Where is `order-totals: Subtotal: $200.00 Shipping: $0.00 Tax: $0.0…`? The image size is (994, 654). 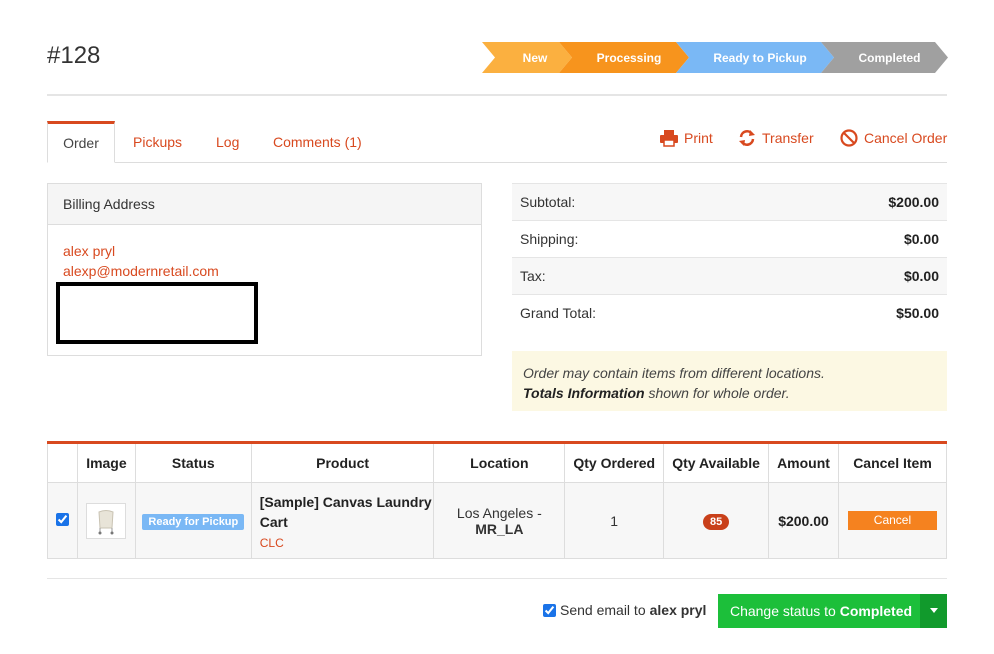
order-totals: Subtotal: $200.00 Shipping: $0.00 Tax: $0.0… is located at coordinates (729, 257).